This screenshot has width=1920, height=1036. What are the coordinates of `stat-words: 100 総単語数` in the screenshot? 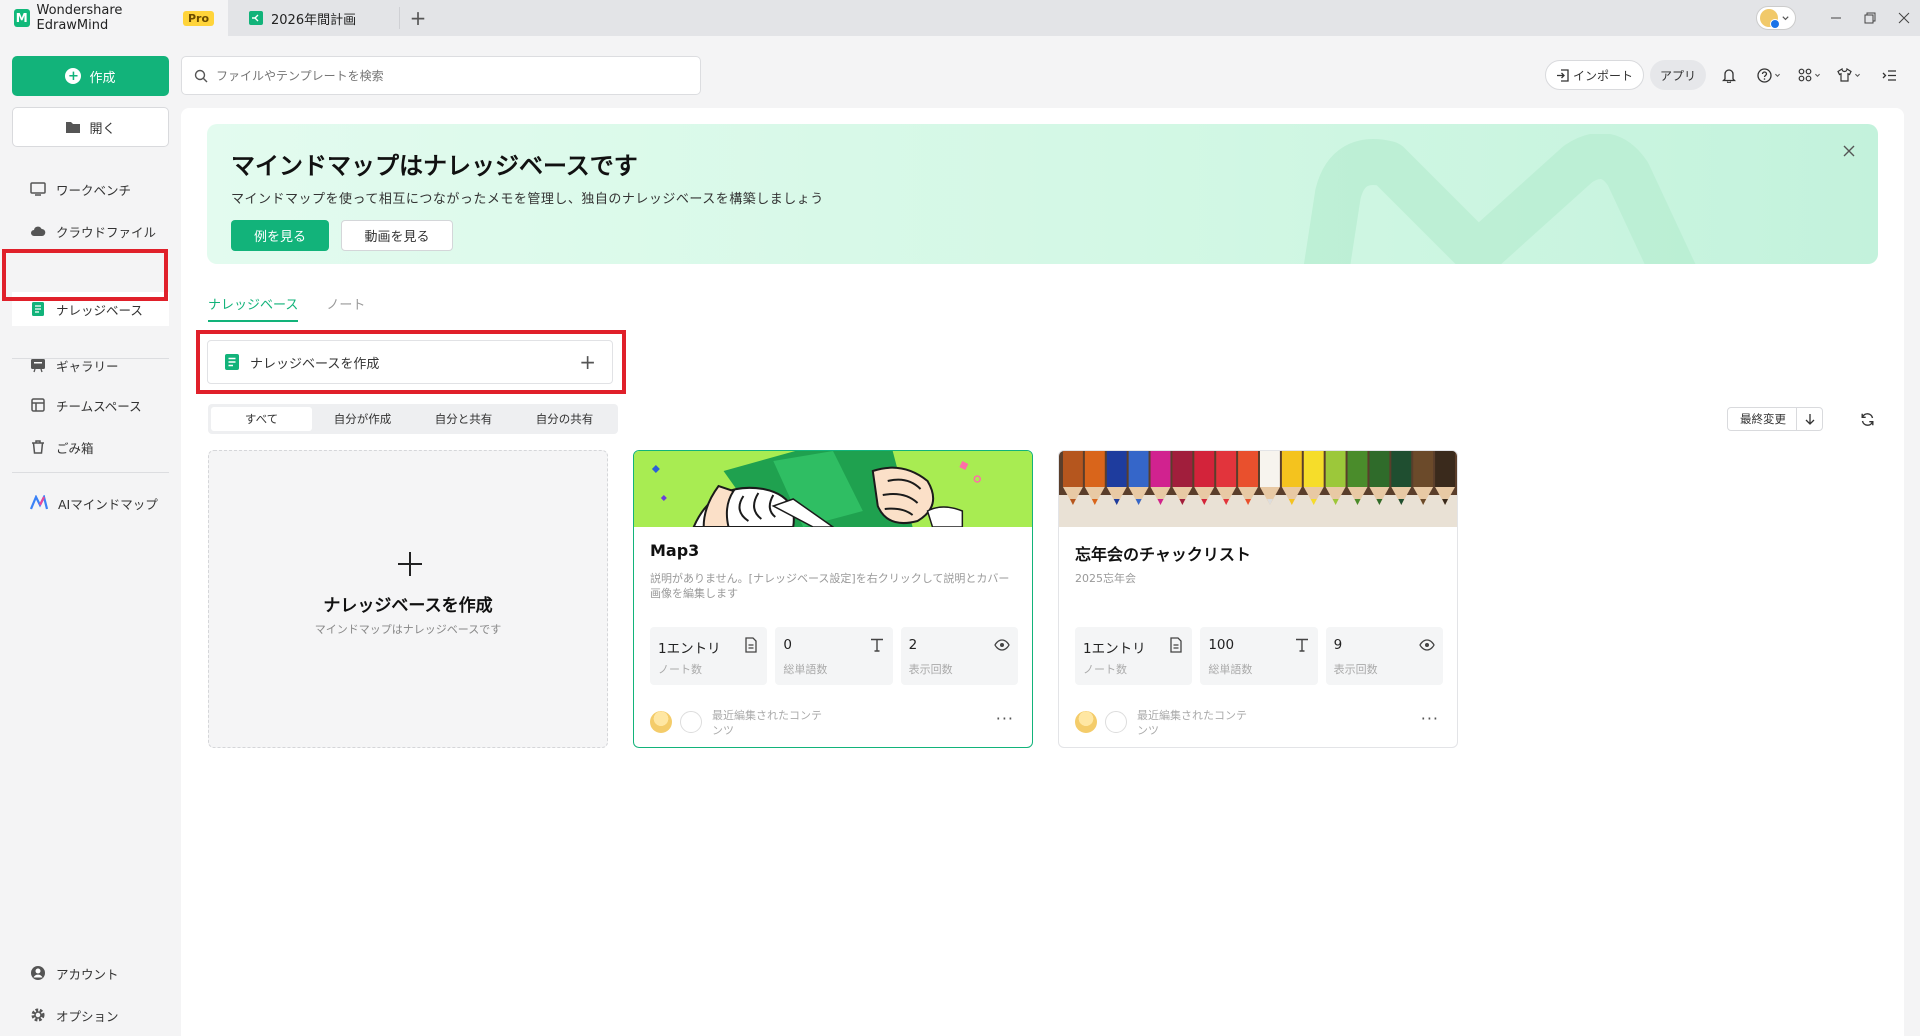 It's located at (1259, 656).